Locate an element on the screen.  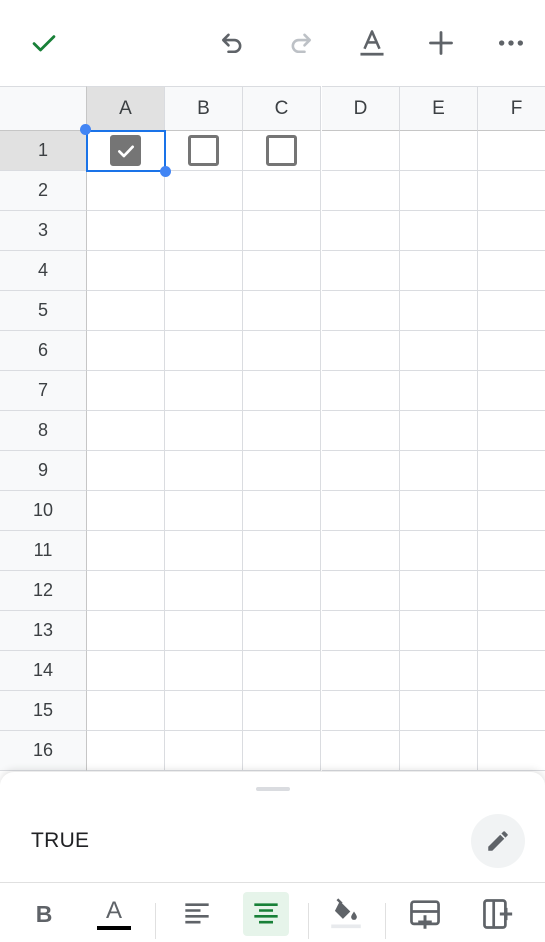
cell-f1 is located at coordinates (511, 151).